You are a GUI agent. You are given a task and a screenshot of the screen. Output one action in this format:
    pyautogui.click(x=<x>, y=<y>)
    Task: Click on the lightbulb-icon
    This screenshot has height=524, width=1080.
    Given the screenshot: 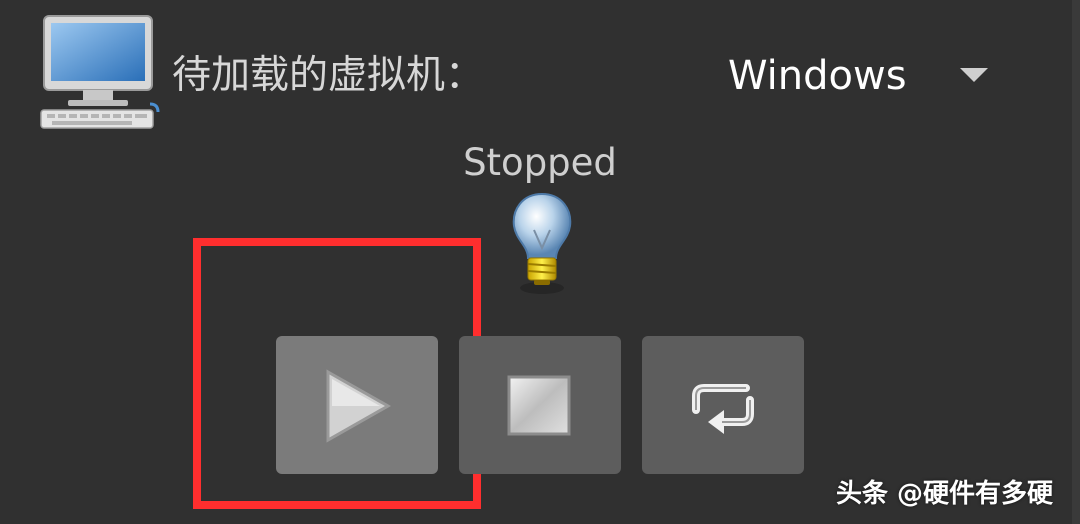 What is the action you would take?
    pyautogui.click(x=542, y=245)
    